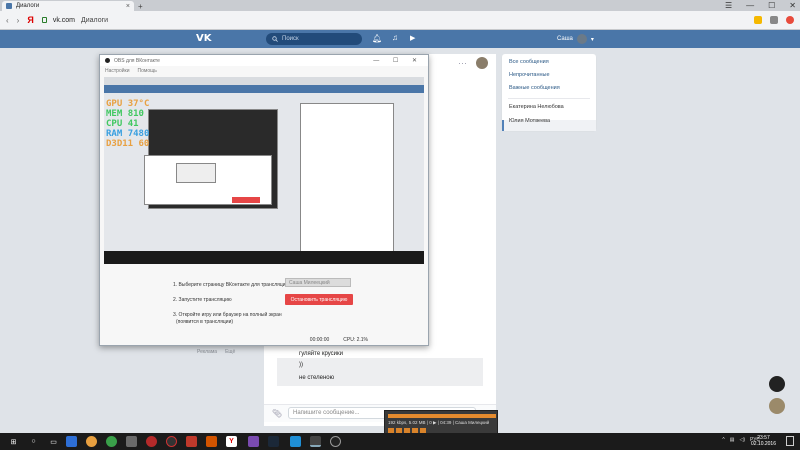  I want to click on ads-link: Реклама, so click(207, 352).